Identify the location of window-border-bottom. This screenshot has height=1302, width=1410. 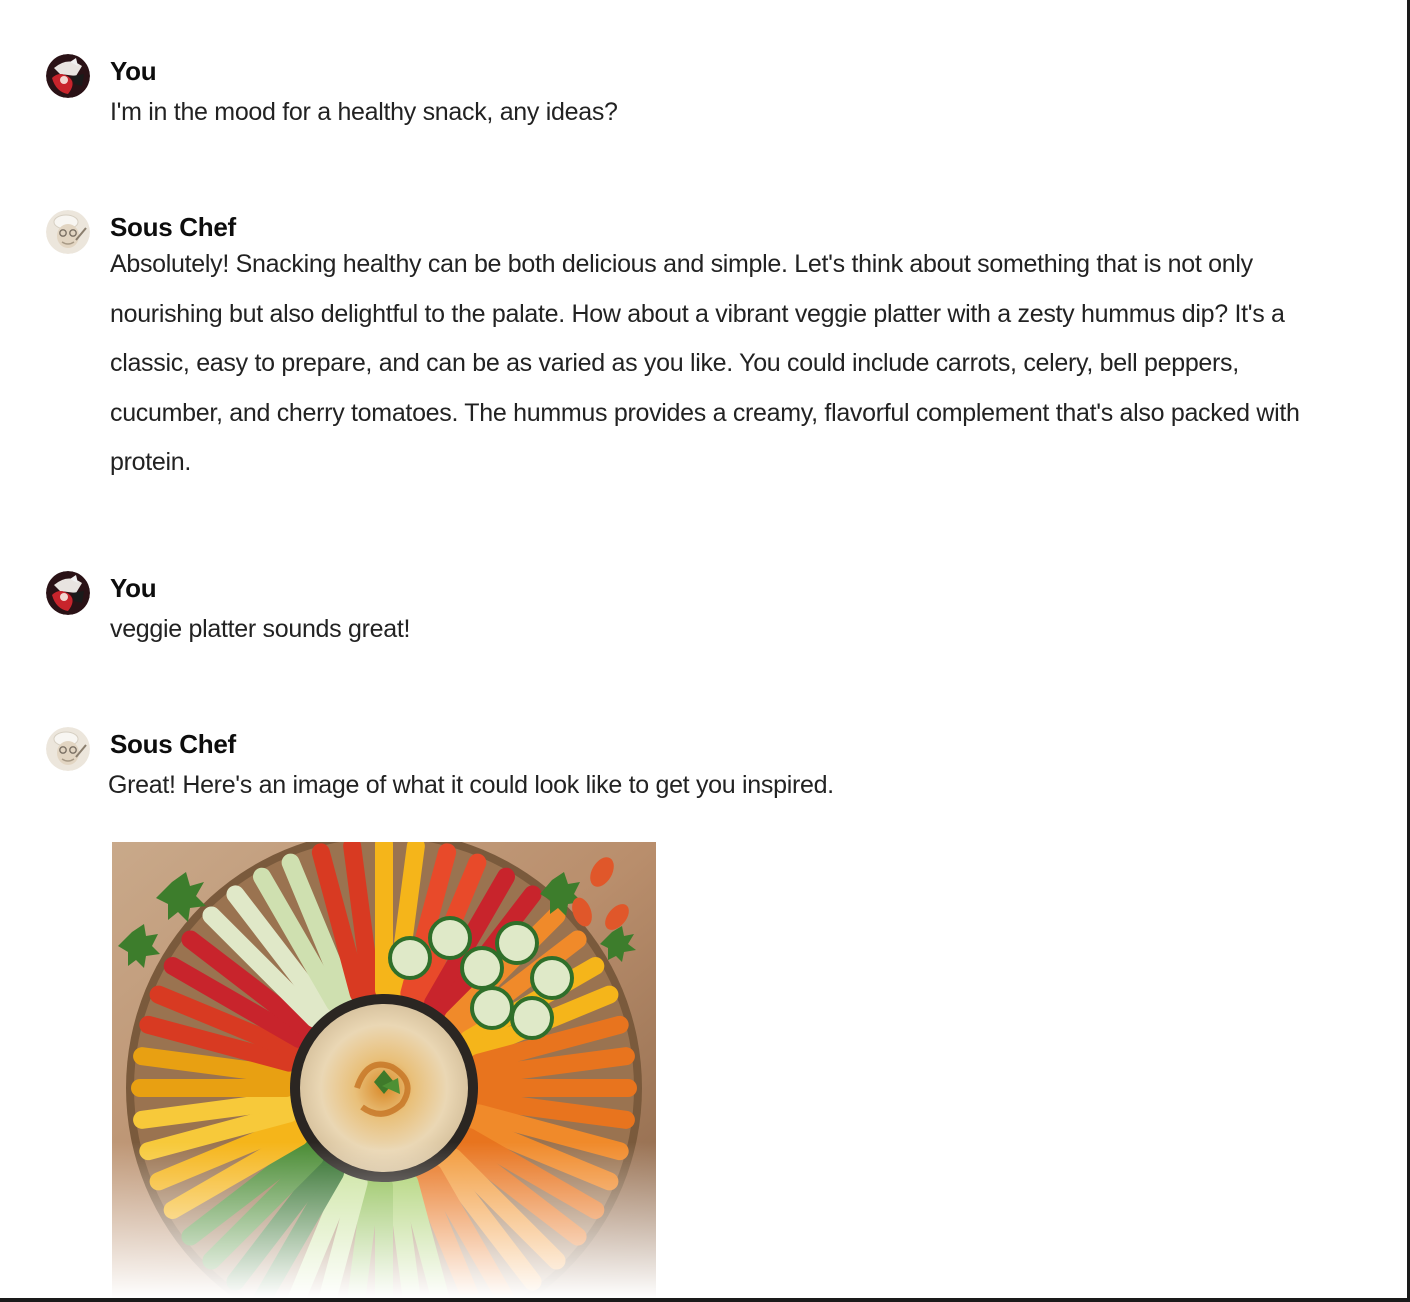
(705, 1300).